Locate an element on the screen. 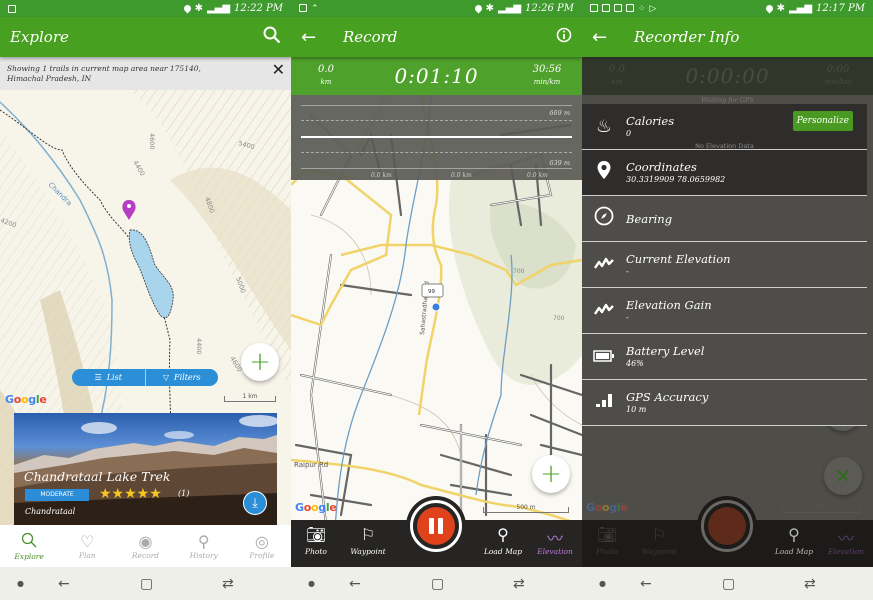  trail-location: Chandrataal is located at coordinates (50, 511).